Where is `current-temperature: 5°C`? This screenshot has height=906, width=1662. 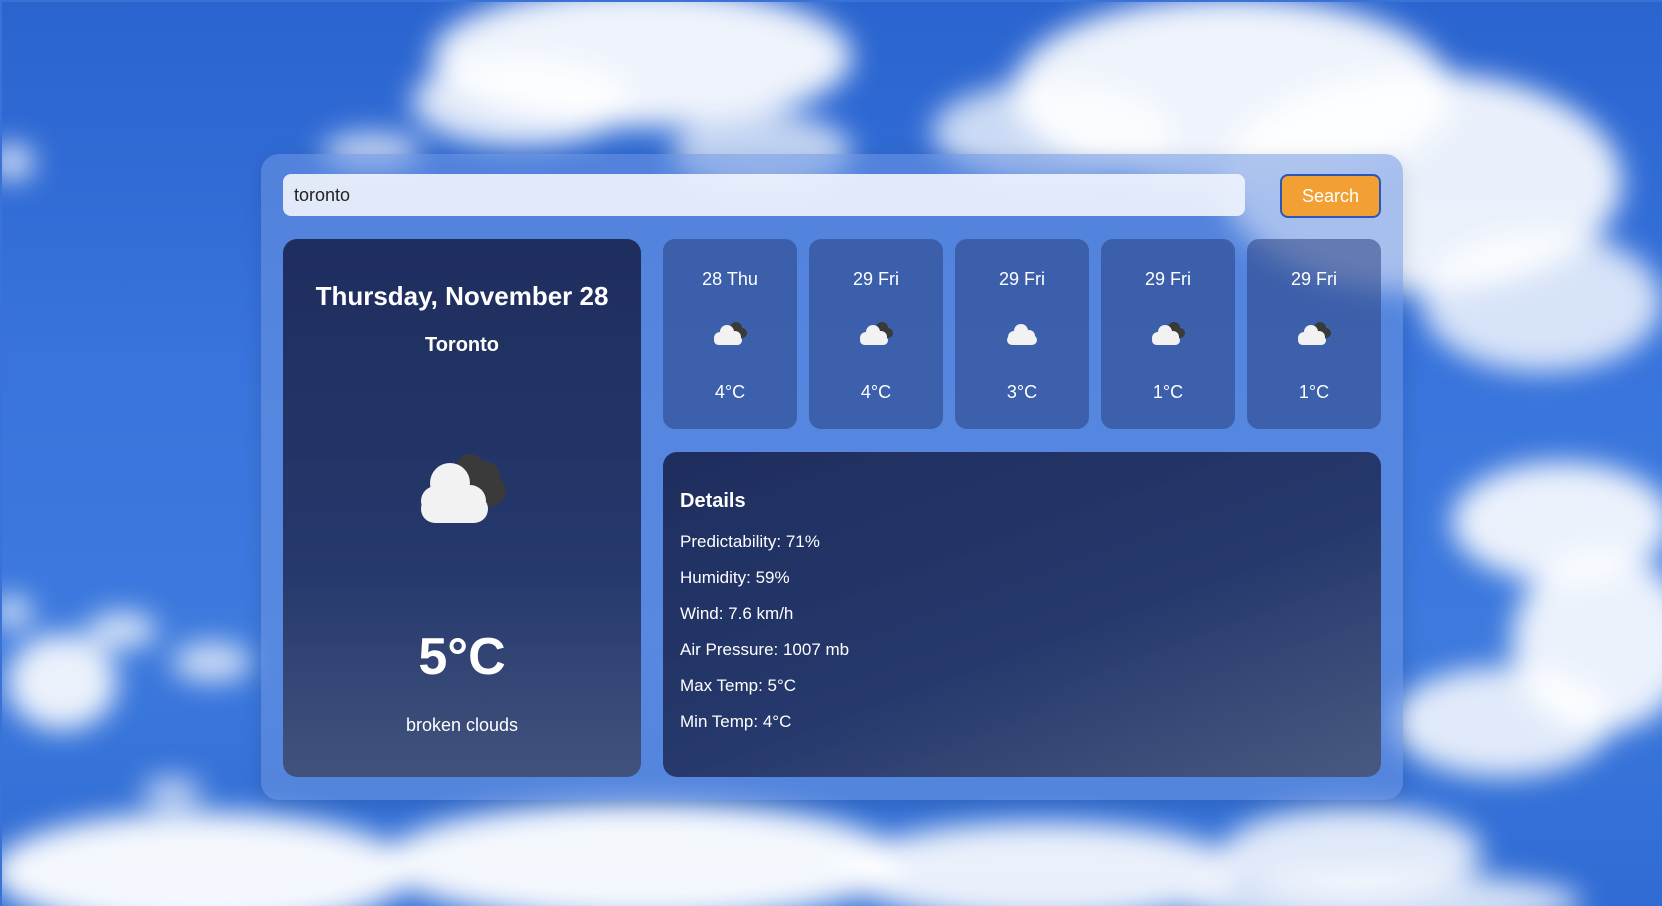
current-temperature: 5°C is located at coordinates (462, 657).